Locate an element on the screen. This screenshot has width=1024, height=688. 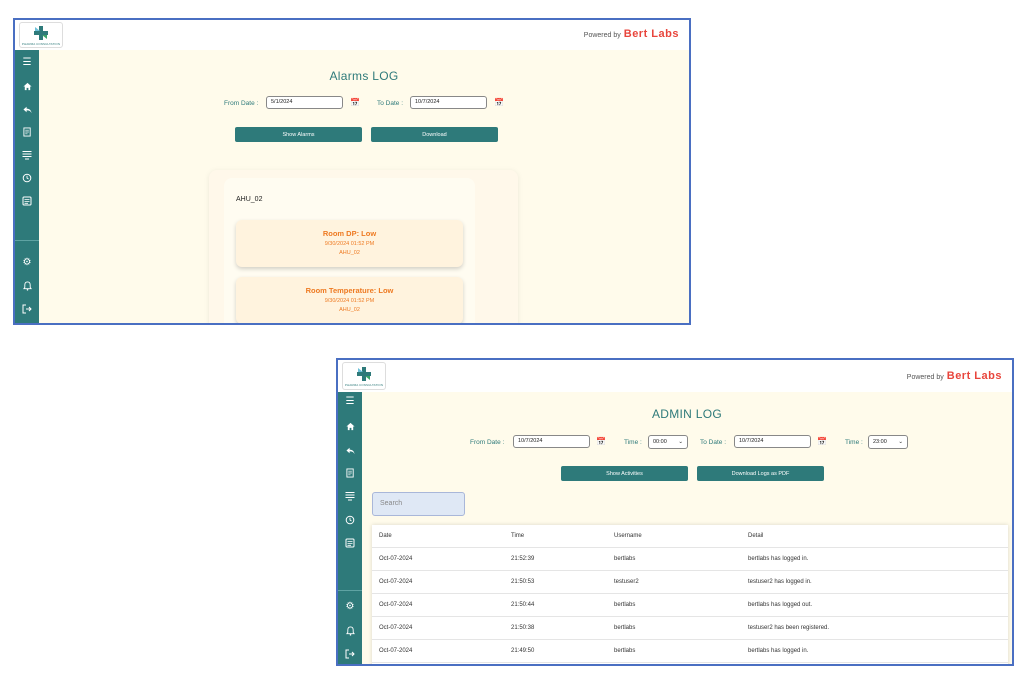
page-title: Alarms LOG is located at coordinates (364, 76).